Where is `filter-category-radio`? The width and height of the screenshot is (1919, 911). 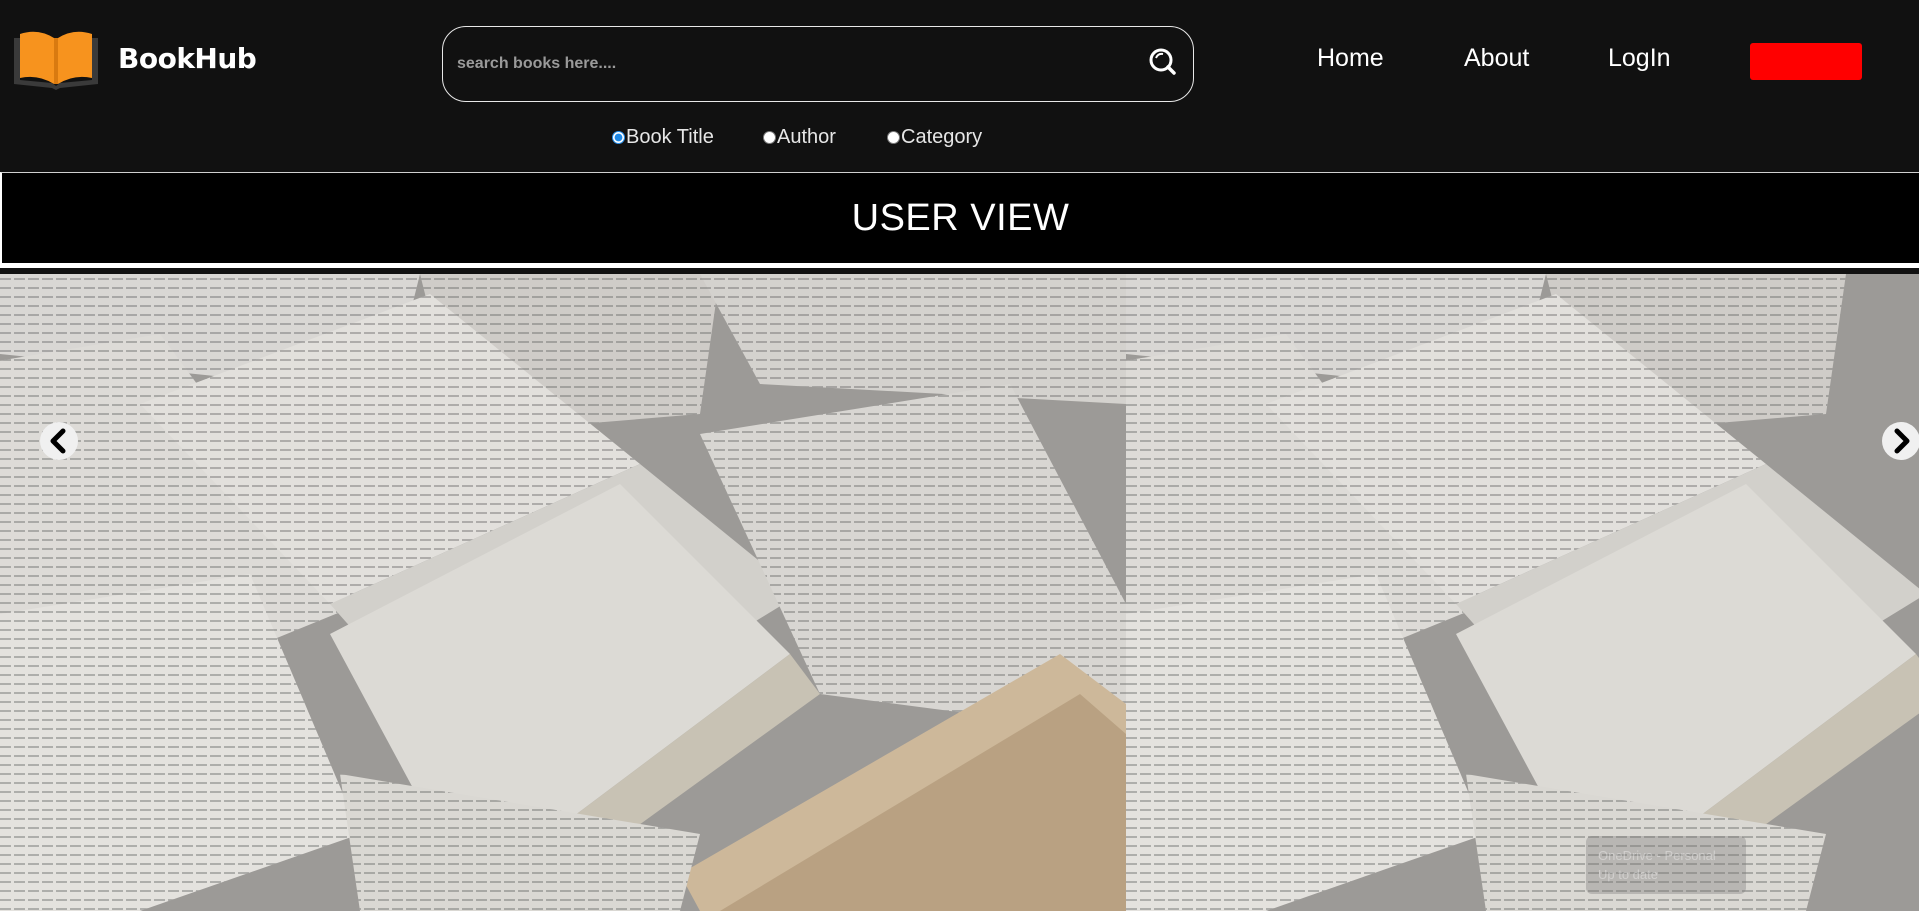
filter-category-radio is located at coordinates (893, 137).